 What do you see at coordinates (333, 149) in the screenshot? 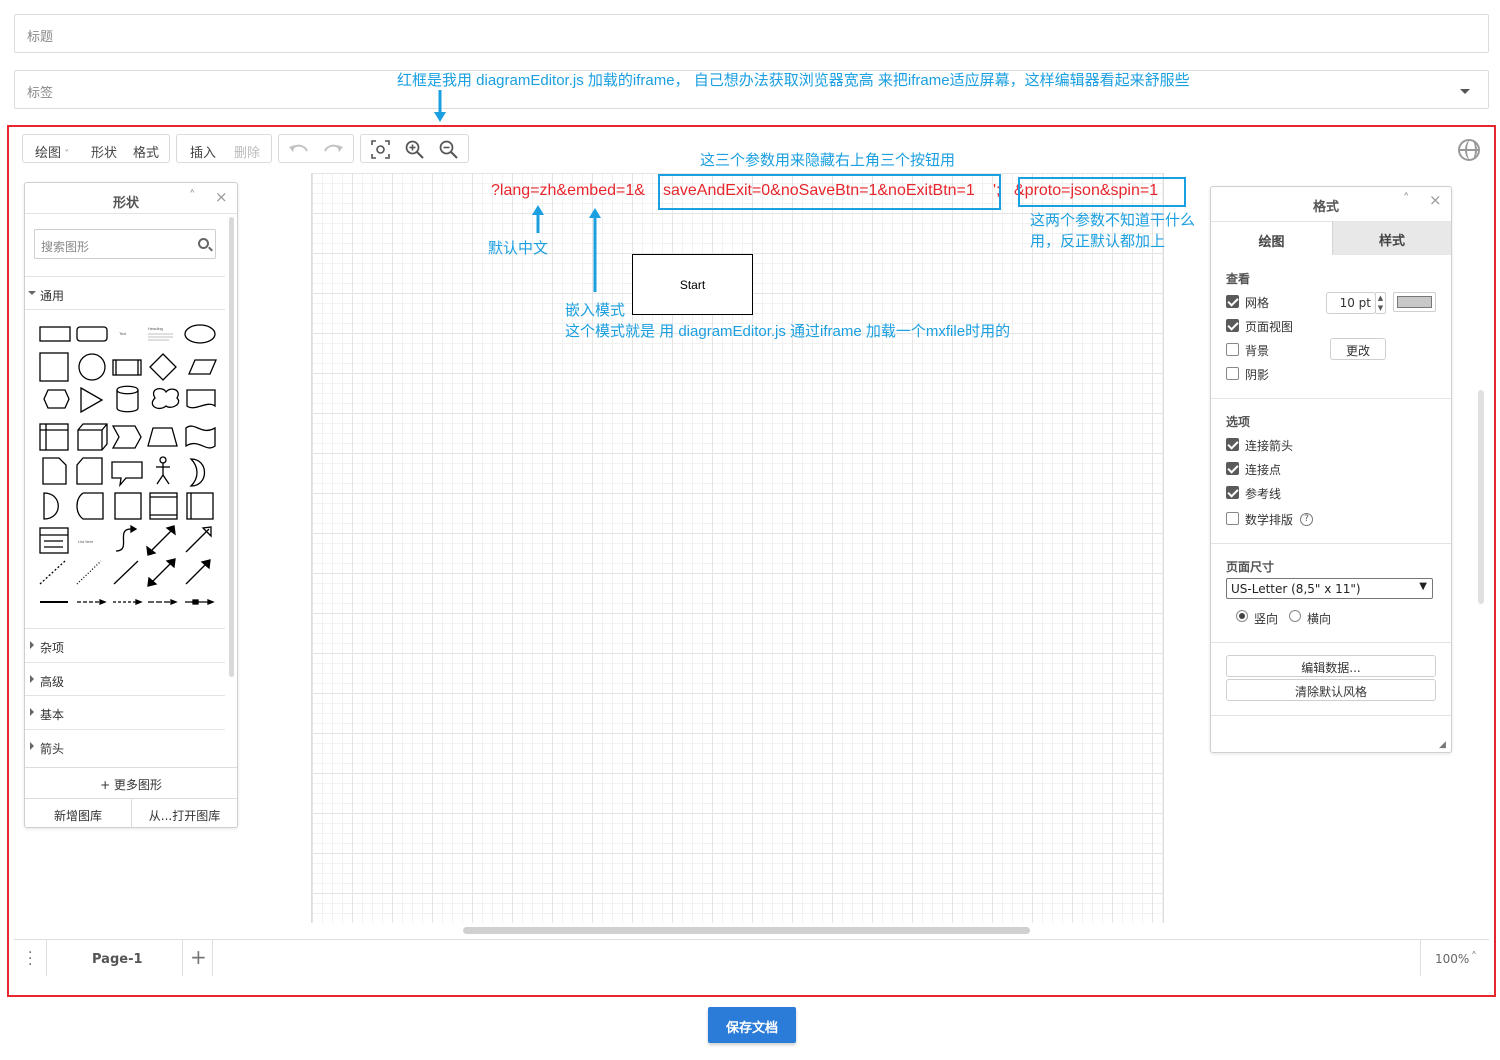
I see `redo-icon` at bounding box center [333, 149].